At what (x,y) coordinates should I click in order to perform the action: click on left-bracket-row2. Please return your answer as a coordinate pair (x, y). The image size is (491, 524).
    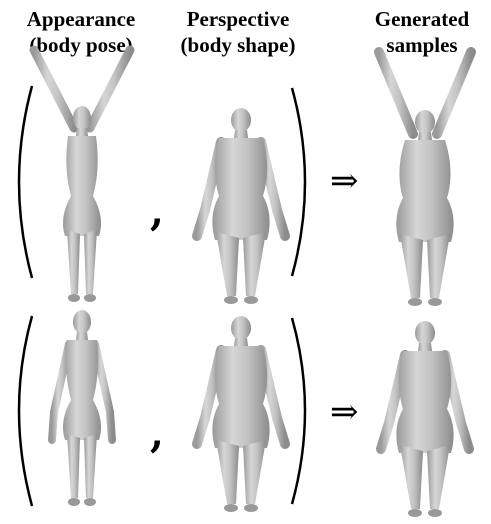
    Looking at the image, I should click on (25, 411).